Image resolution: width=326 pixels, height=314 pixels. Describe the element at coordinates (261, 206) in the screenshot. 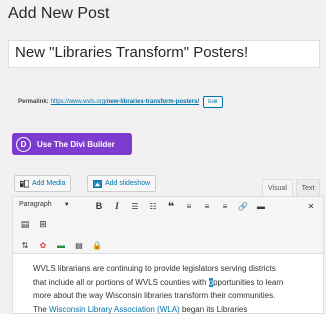

I see `read-more-icon: ▬` at that location.